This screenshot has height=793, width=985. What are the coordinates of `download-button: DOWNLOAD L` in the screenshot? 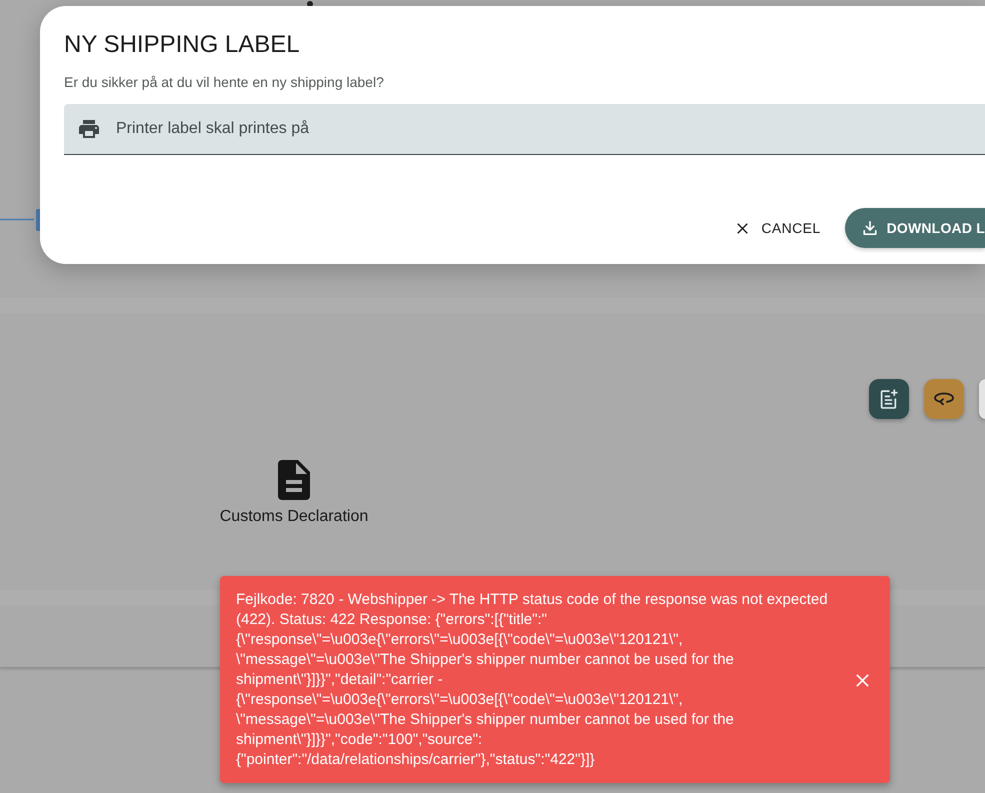 It's located at (914, 228).